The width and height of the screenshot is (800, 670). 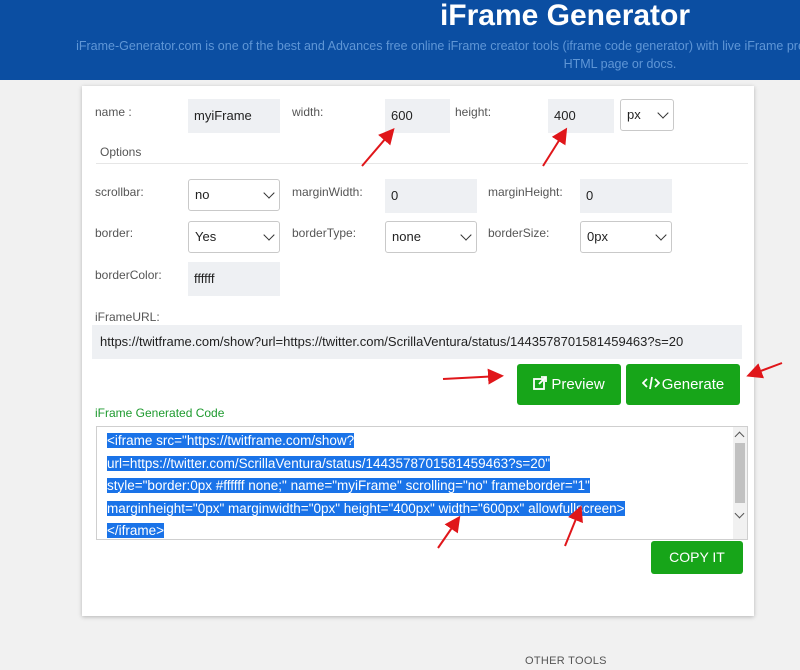 What do you see at coordinates (764, 370) in the screenshot?
I see `arrow-to-generate` at bounding box center [764, 370].